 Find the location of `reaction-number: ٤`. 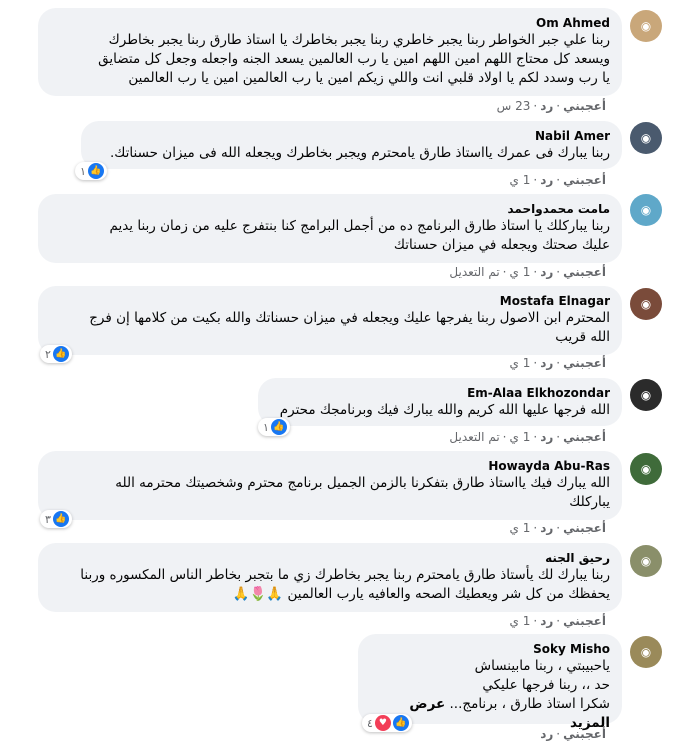

reaction-number: ٤ is located at coordinates (370, 723).